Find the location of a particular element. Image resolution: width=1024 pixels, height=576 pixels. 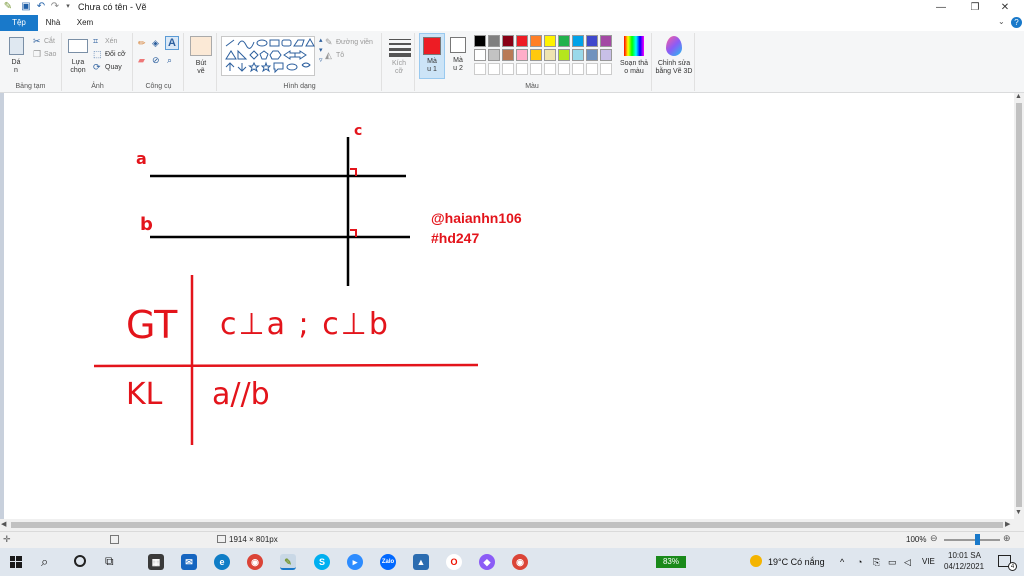

zalo-icon: Zalo is located at coordinates (388, 562).